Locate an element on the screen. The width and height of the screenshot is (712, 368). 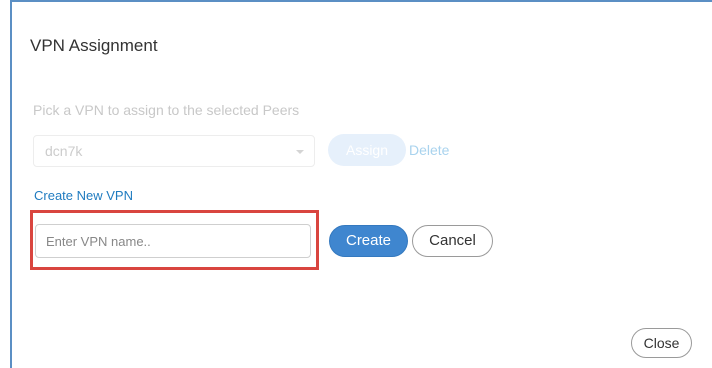
assign-button: Assign is located at coordinates (367, 150).